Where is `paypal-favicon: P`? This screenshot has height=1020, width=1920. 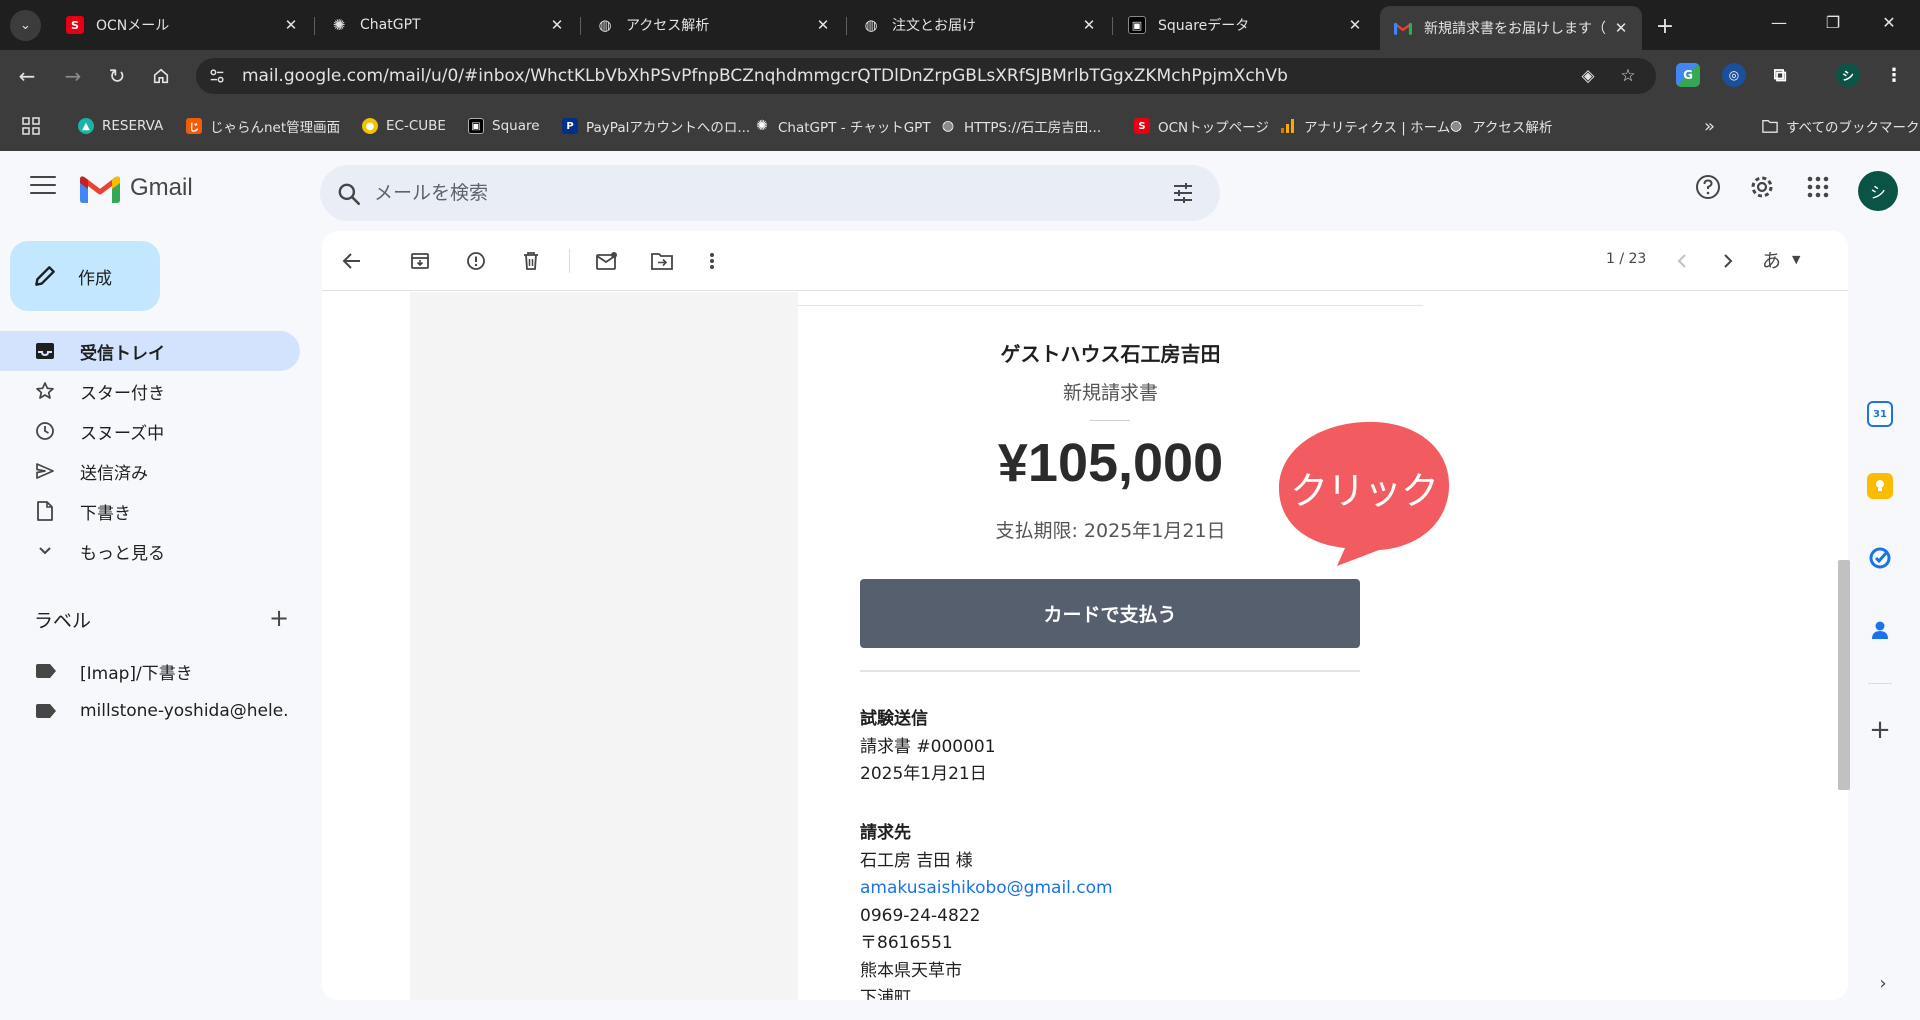
paypal-favicon: P is located at coordinates (570, 126).